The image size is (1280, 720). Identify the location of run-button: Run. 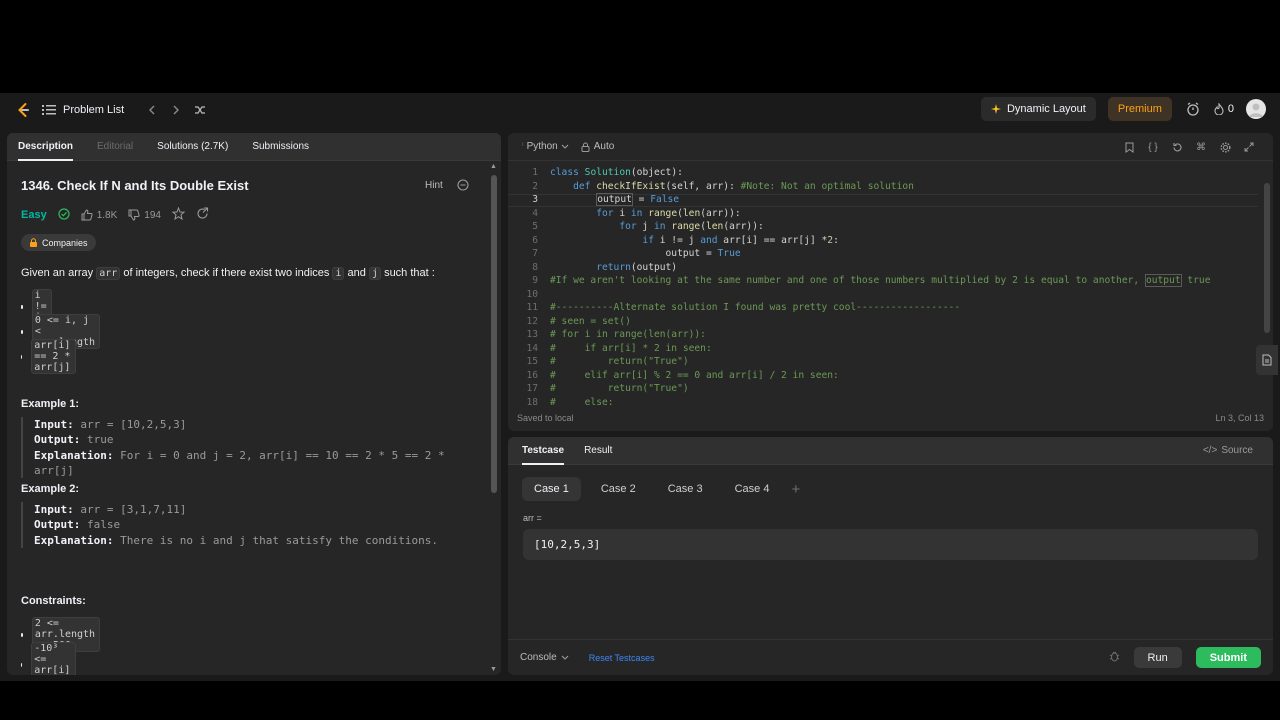
(1157, 657).